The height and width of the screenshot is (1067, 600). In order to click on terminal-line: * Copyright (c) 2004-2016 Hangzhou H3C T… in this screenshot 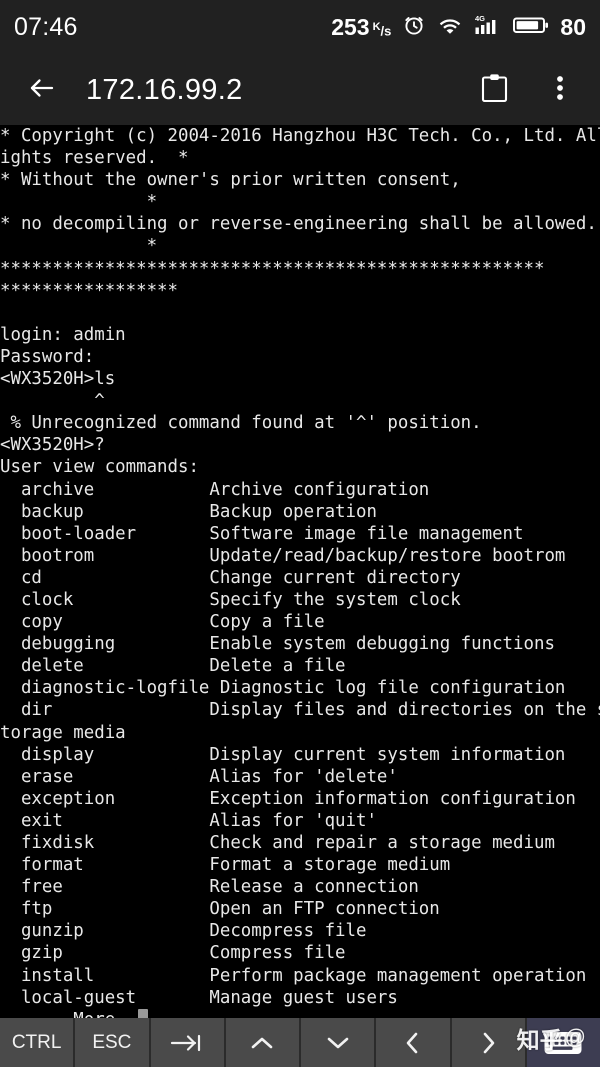, I will do `click(300, 136)`.